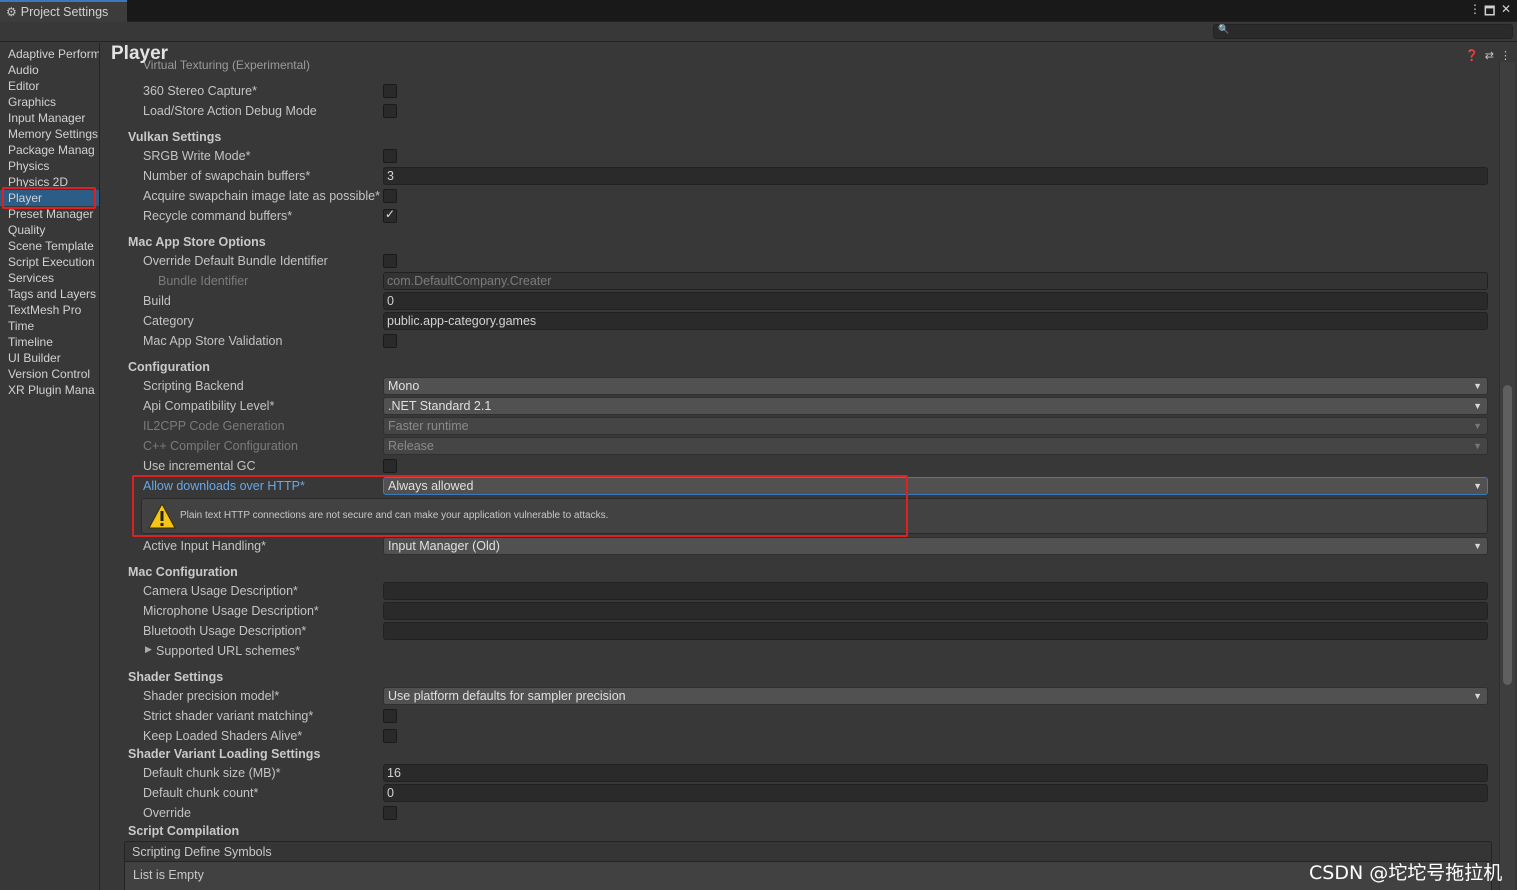 This screenshot has height=890, width=1517. What do you see at coordinates (1363, 31) in the screenshot?
I see `search-input: 🔍` at bounding box center [1363, 31].